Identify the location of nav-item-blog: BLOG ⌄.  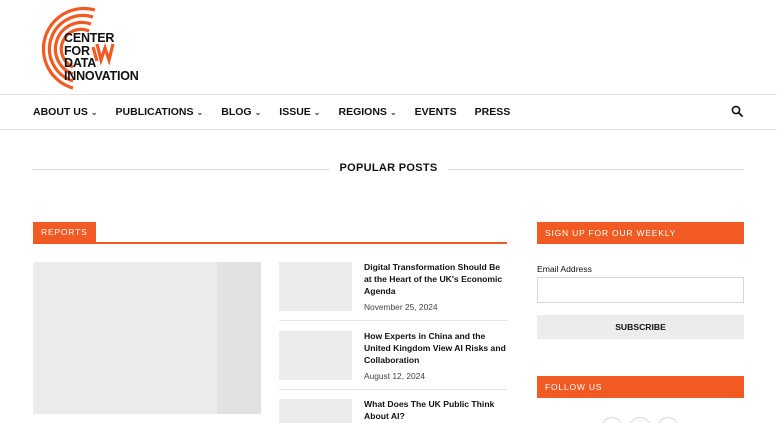
(241, 112).